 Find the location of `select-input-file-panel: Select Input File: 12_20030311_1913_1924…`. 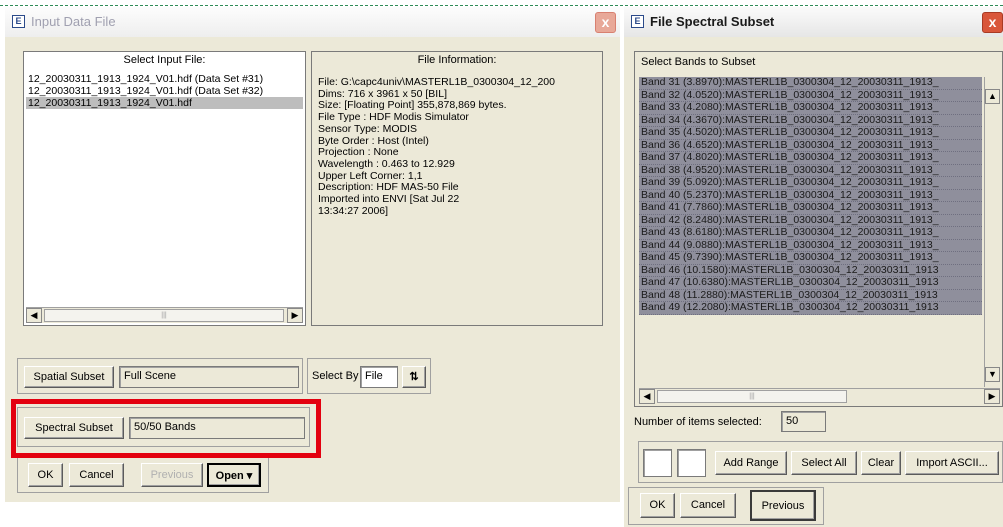

select-input-file-panel: Select Input File: 12_20030311_1913_1924… is located at coordinates (164, 188).